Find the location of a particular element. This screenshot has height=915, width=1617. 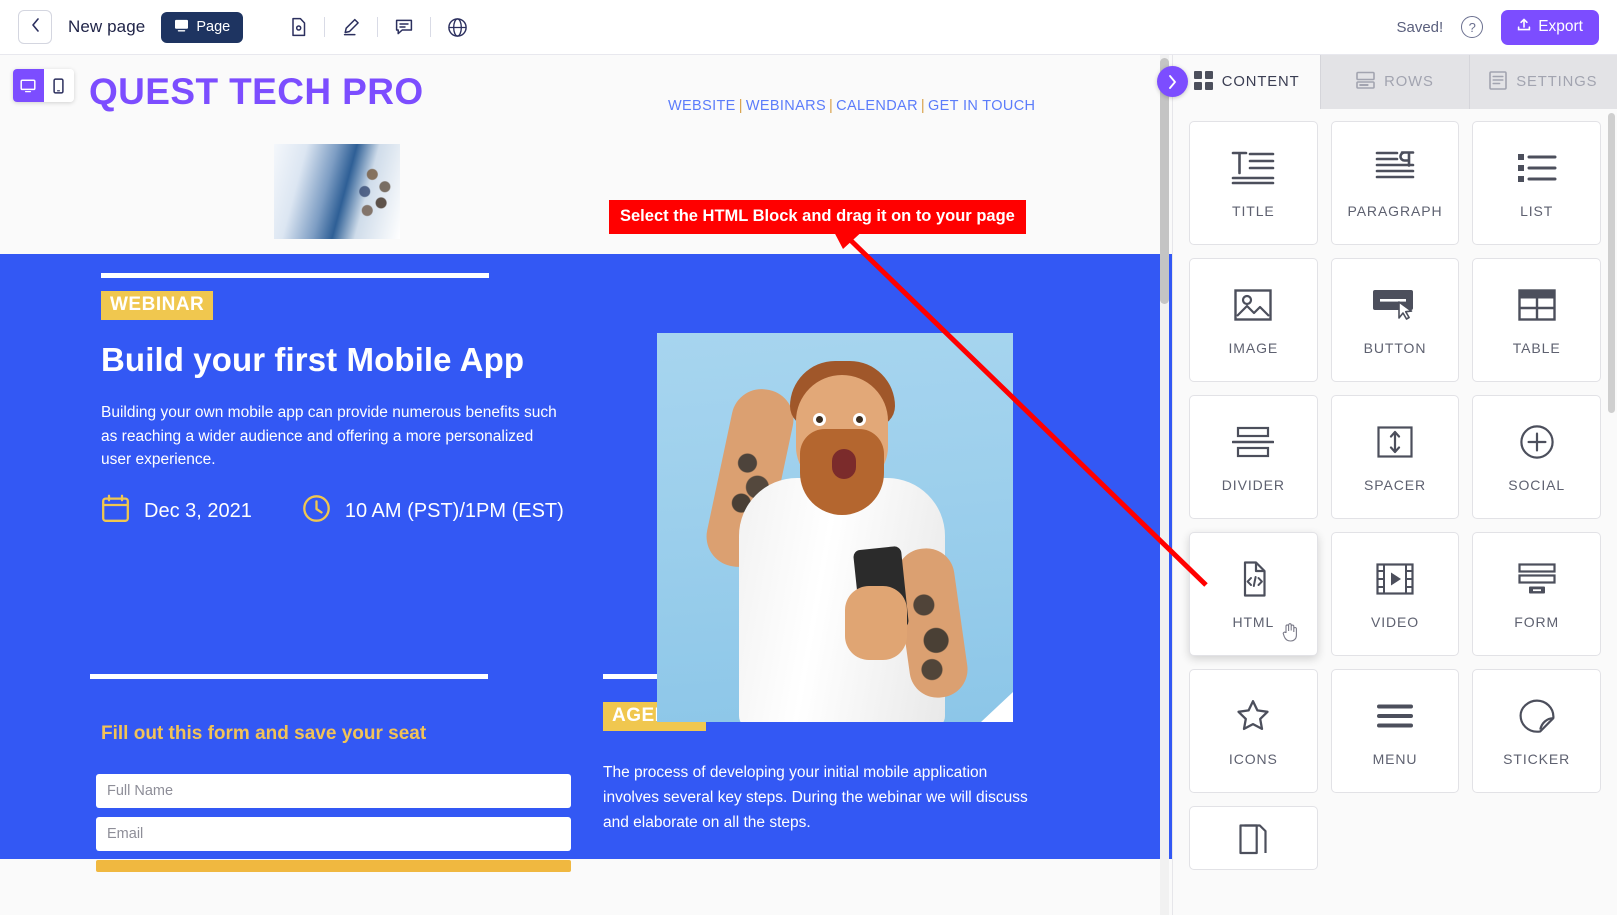

pages-icon is located at coordinates (1253, 840).